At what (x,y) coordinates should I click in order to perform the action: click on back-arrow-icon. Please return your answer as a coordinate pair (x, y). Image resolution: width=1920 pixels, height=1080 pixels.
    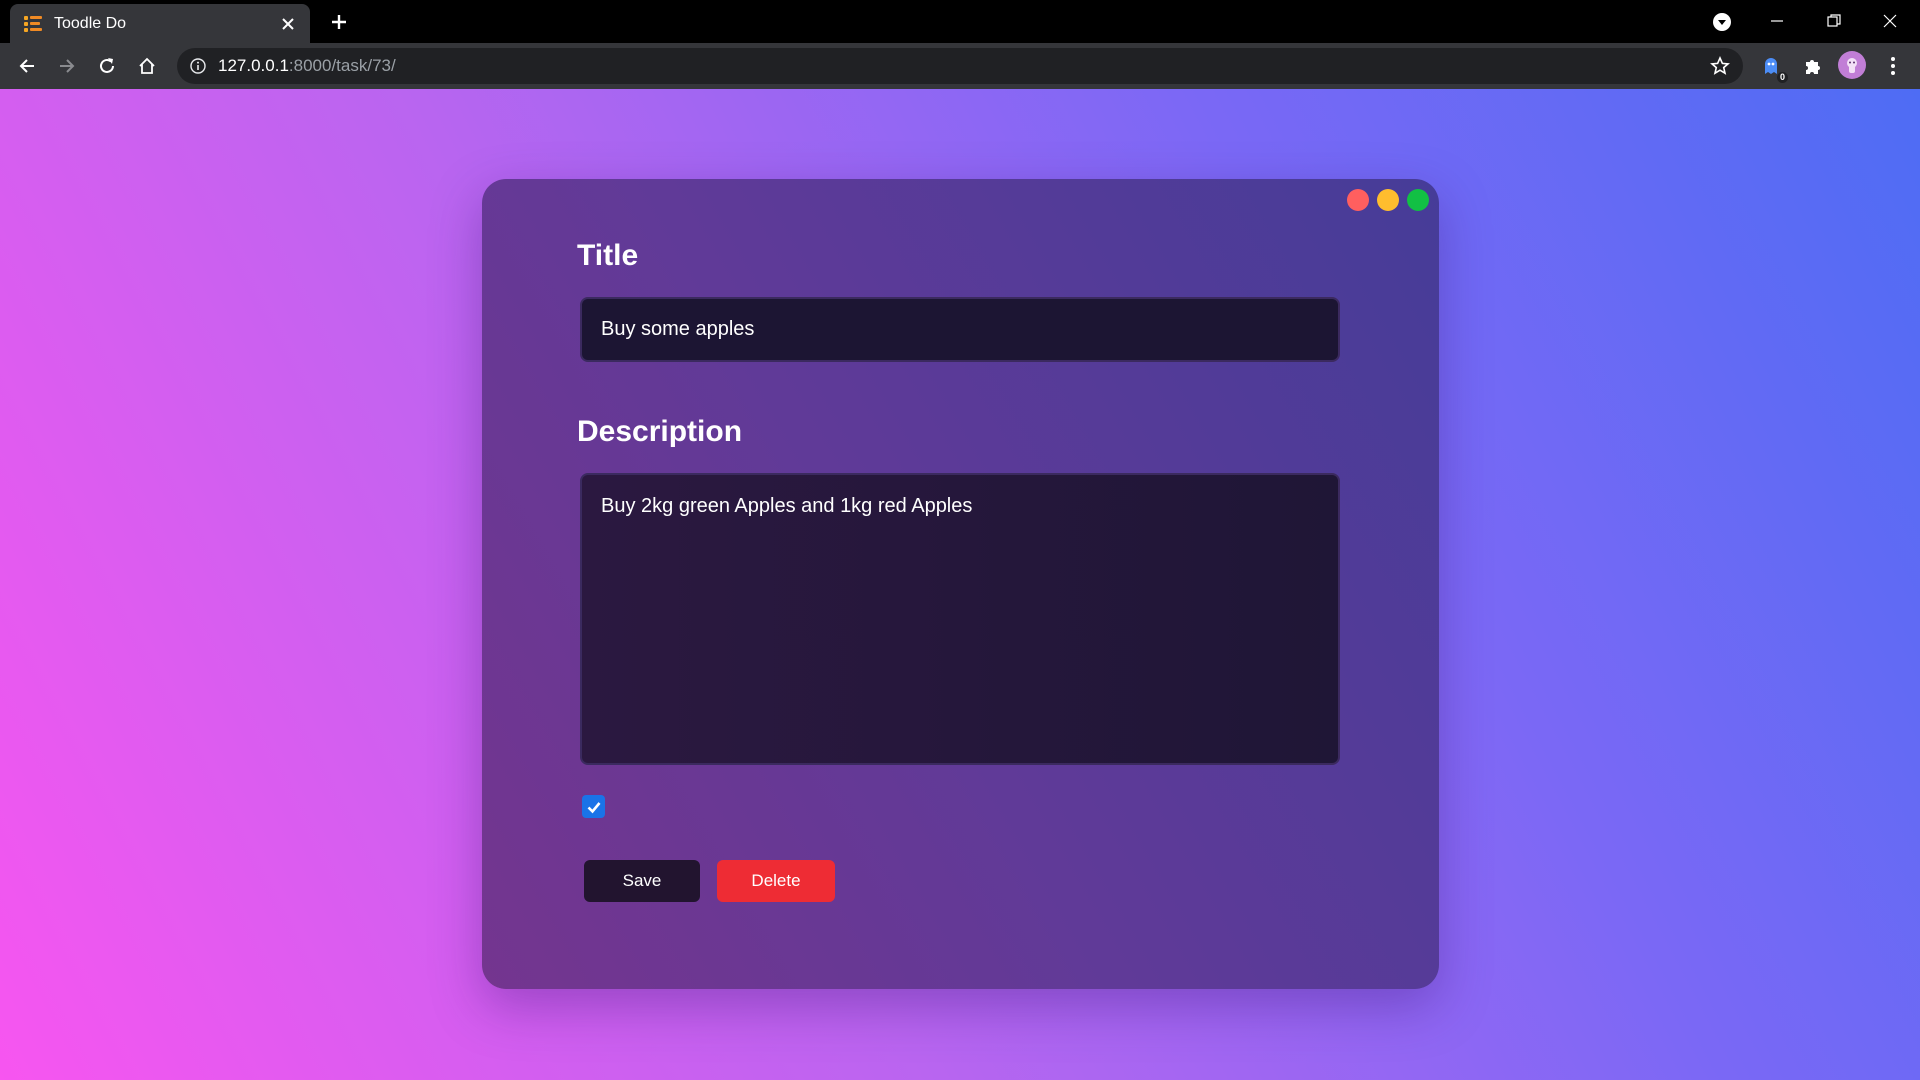
    Looking at the image, I should click on (27, 66).